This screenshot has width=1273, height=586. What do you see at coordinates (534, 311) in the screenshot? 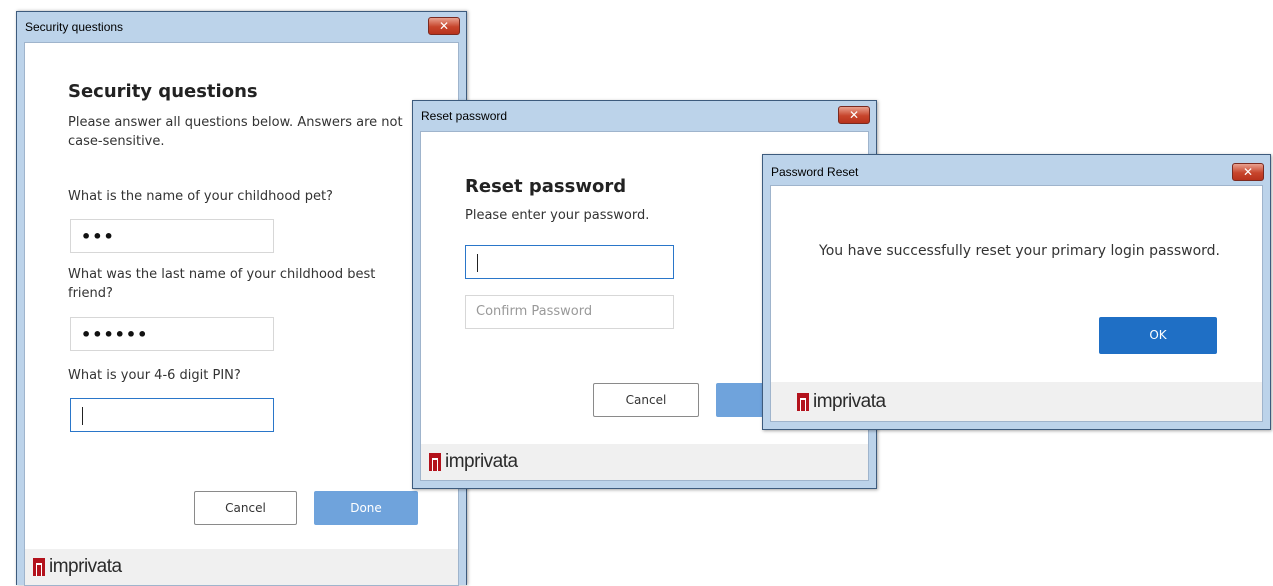
I see `confirm-password-placeholder: Confirm Password` at bounding box center [534, 311].